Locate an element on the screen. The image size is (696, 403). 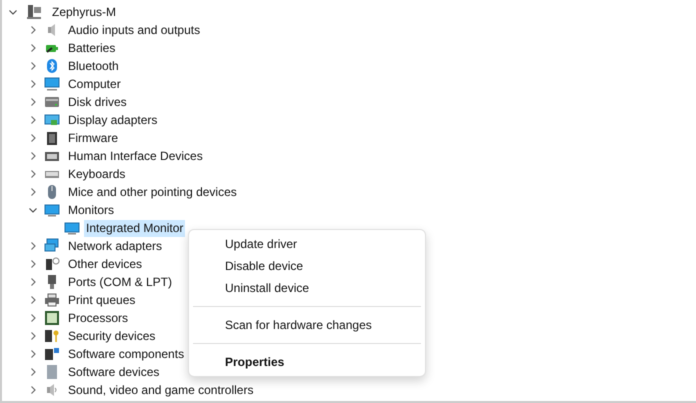
processor-icon is located at coordinates (52, 318).